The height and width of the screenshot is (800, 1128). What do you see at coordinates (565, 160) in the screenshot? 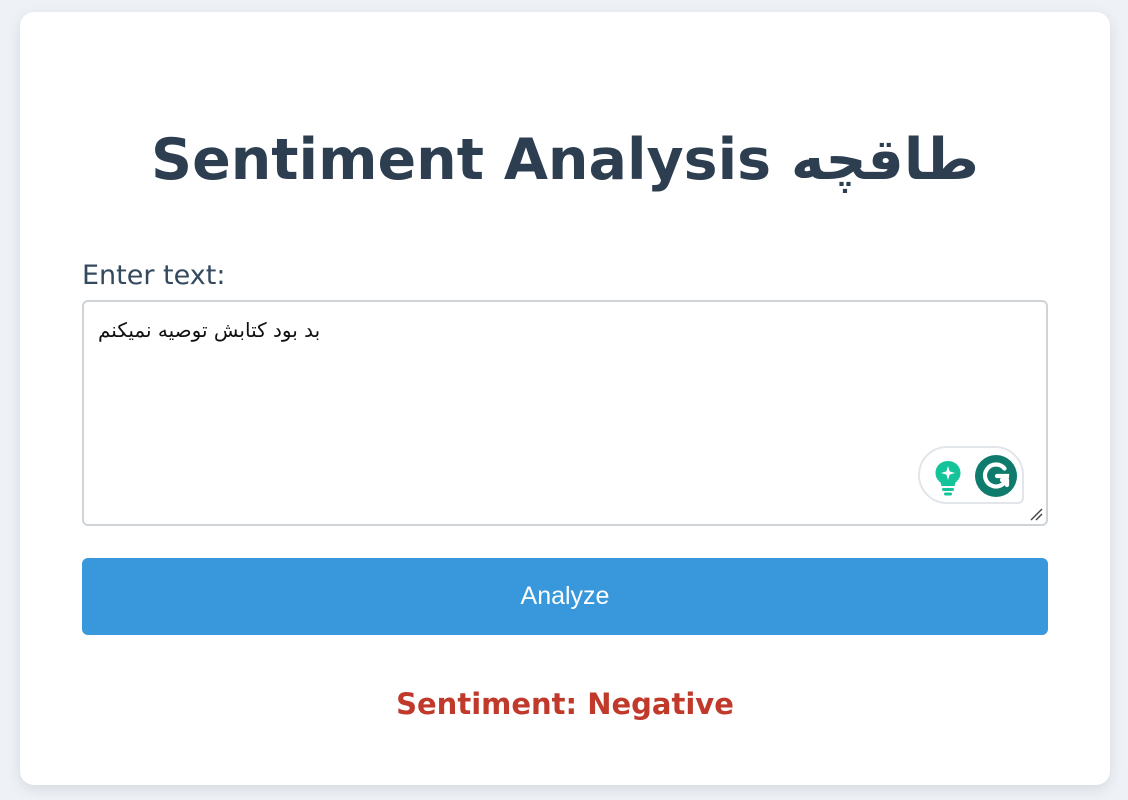
I see `page-title: Sentiment Analysis طاقچه` at bounding box center [565, 160].